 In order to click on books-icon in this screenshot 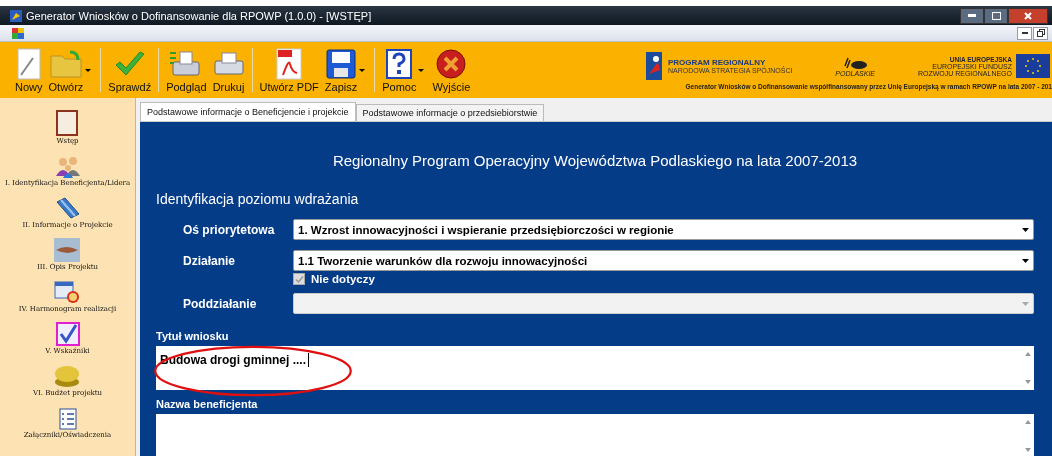, I will do `click(67, 208)`.